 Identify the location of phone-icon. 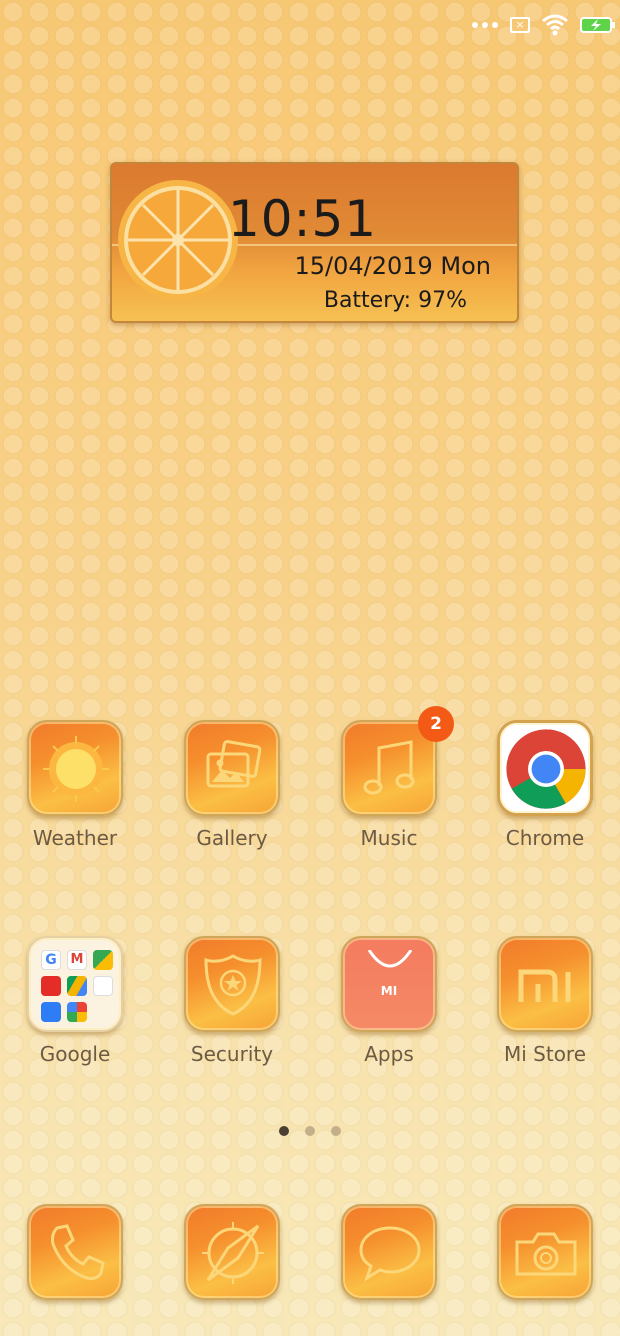
(78, 1252).